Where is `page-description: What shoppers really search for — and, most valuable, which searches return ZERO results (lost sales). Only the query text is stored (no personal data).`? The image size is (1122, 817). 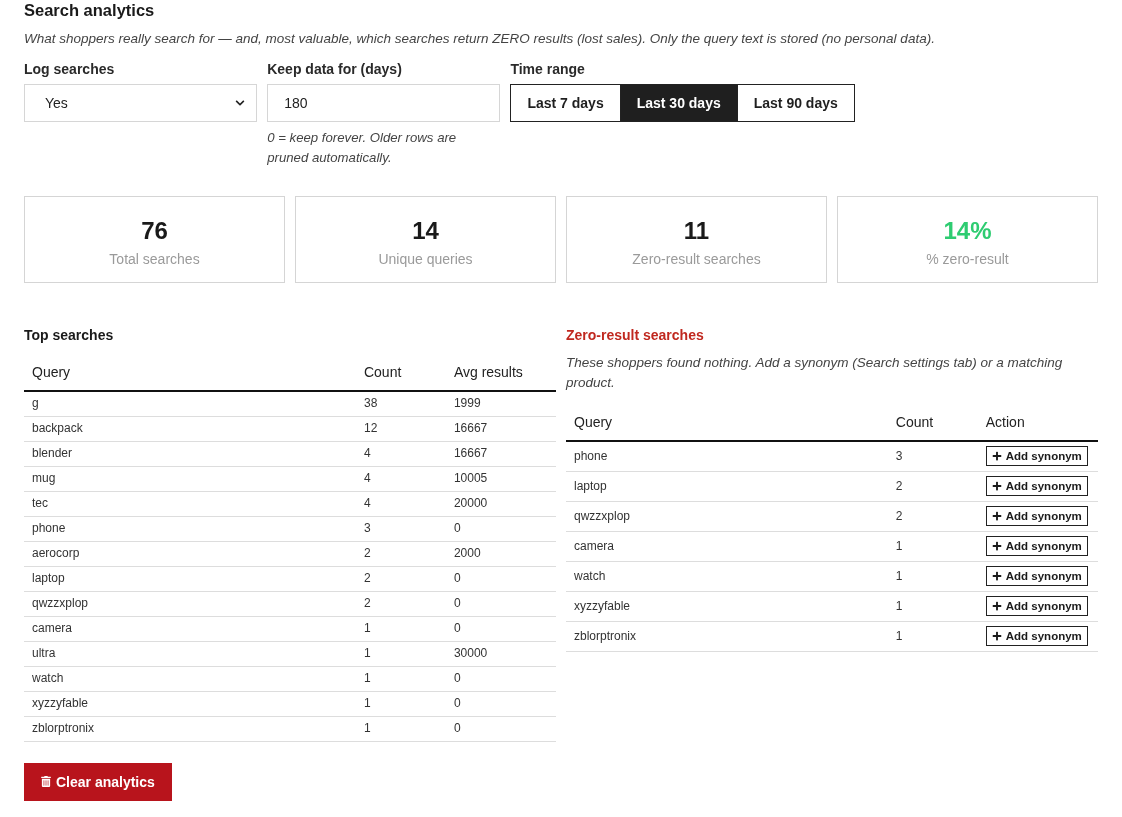
page-description: What shoppers really search for — and, most valuable, which searches return ZERO results (lost sales). Only the query text is stored (no personal data). is located at coordinates (480, 39).